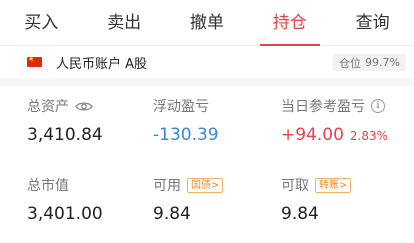  I want to click on withdrawable-cell: 可取 转账> 9.84, so click(316, 199).